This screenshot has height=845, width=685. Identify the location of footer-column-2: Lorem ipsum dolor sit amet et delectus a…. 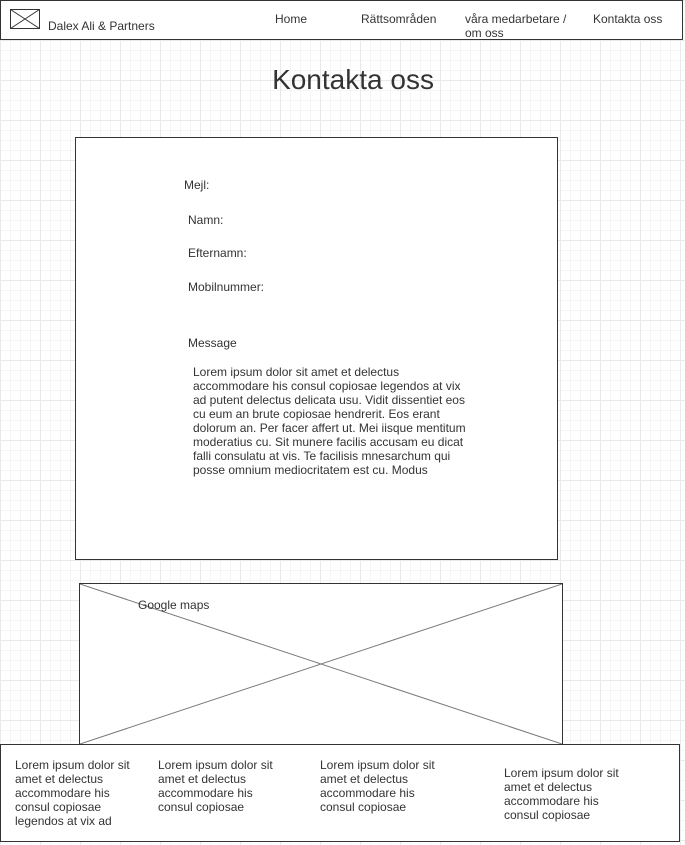
(215, 786).